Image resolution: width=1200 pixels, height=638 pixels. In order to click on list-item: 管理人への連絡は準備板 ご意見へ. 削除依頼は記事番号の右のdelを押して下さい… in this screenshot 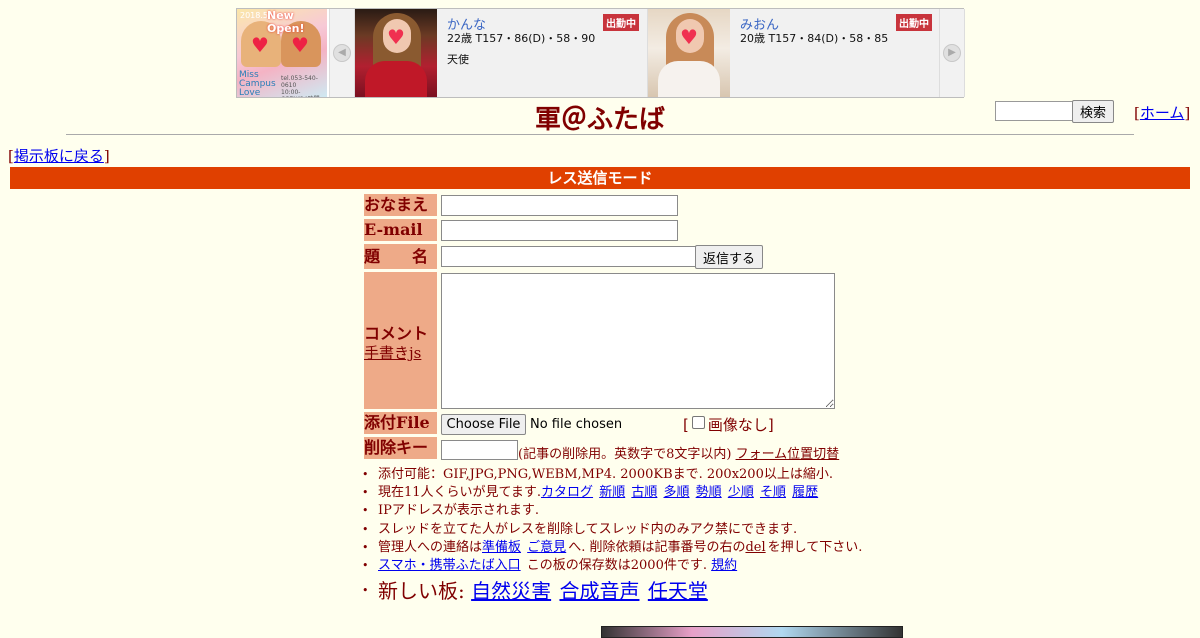, I will do `click(612, 548)`.